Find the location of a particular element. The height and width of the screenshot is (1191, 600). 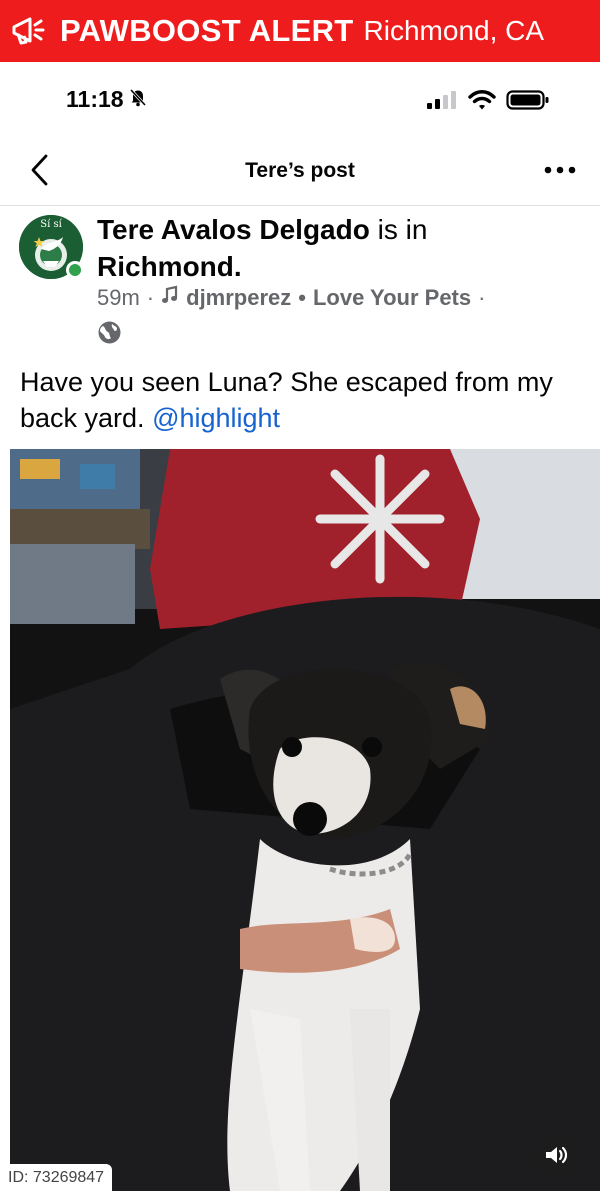

post-header: Tere’s post is located at coordinates (300, 174).